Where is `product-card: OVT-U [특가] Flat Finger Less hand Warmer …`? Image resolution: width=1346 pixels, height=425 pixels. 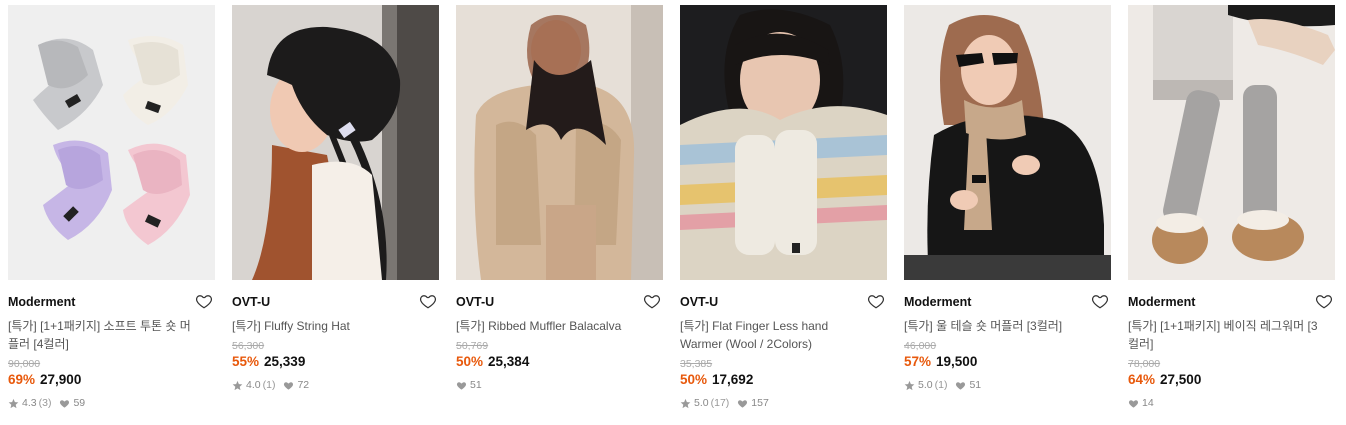
product-card: OVT-U [특가] Flat Finger Less hand Warmer … is located at coordinates (783, 207).